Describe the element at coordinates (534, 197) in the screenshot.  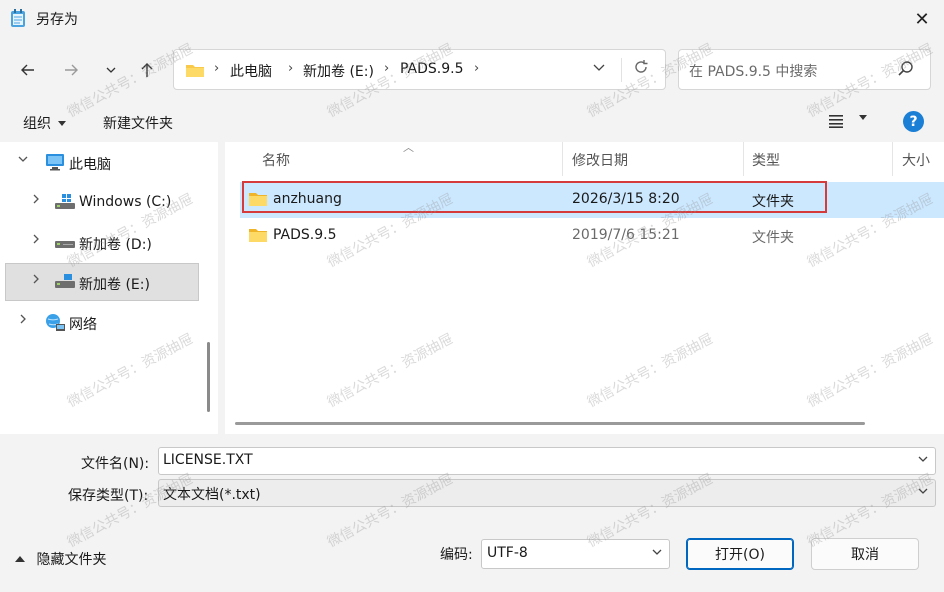
I see `highlight-annotation` at that location.